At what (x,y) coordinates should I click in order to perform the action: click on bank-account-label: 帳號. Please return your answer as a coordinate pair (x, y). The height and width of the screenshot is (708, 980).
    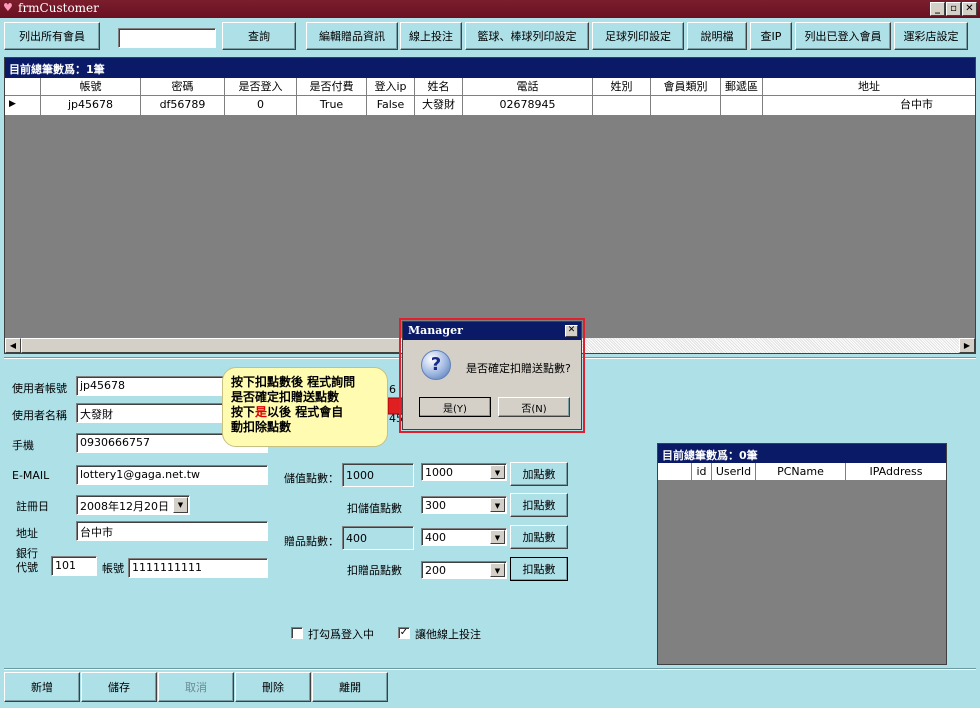
    Looking at the image, I should click on (113, 568).